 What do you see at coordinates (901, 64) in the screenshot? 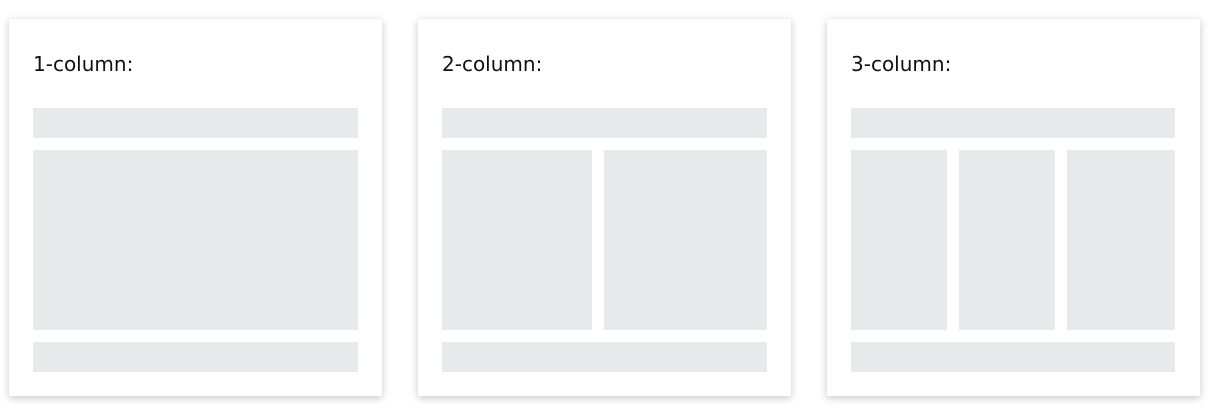
I see `card-title: 3-column:` at bounding box center [901, 64].